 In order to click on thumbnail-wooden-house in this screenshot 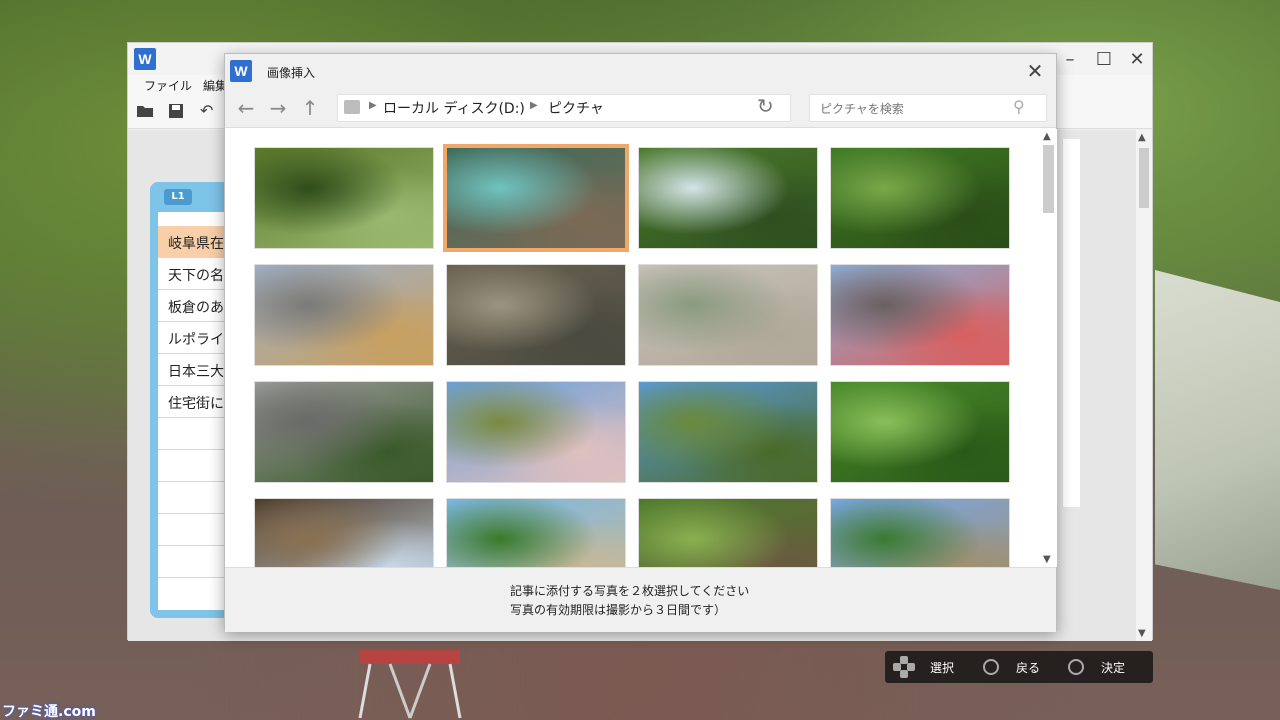, I will do `click(344, 532)`.